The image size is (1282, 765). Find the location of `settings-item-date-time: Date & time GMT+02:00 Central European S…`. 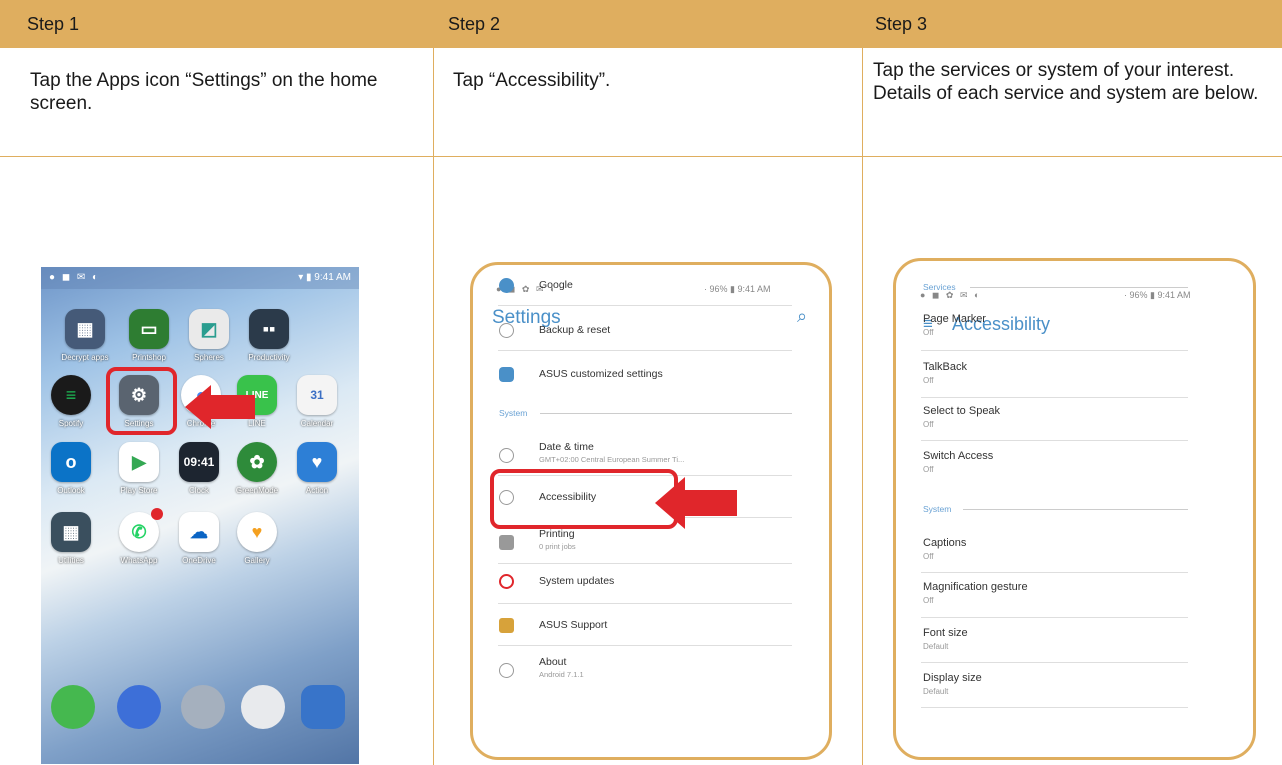

settings-item-date-time: Date & time GMT+02:00 Central European S… is located at coordinates (644, 455).